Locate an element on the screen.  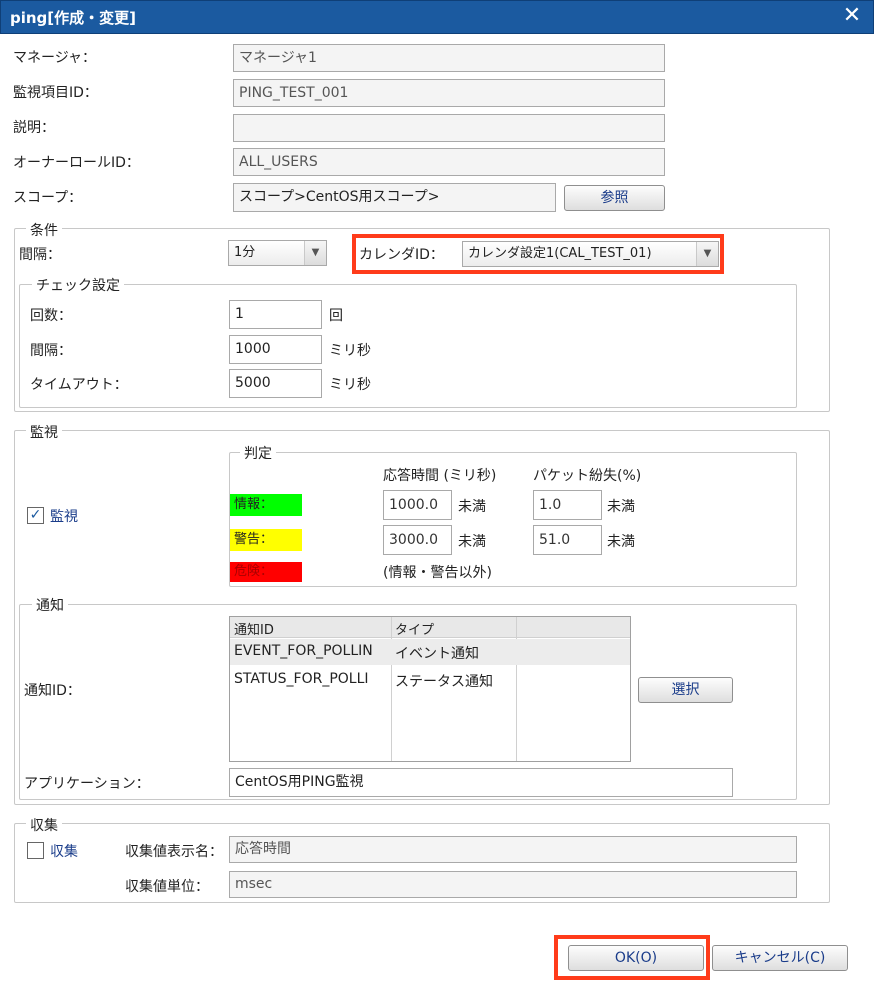
check-interval-label: 間隔： is located at coordinates (51, 351).